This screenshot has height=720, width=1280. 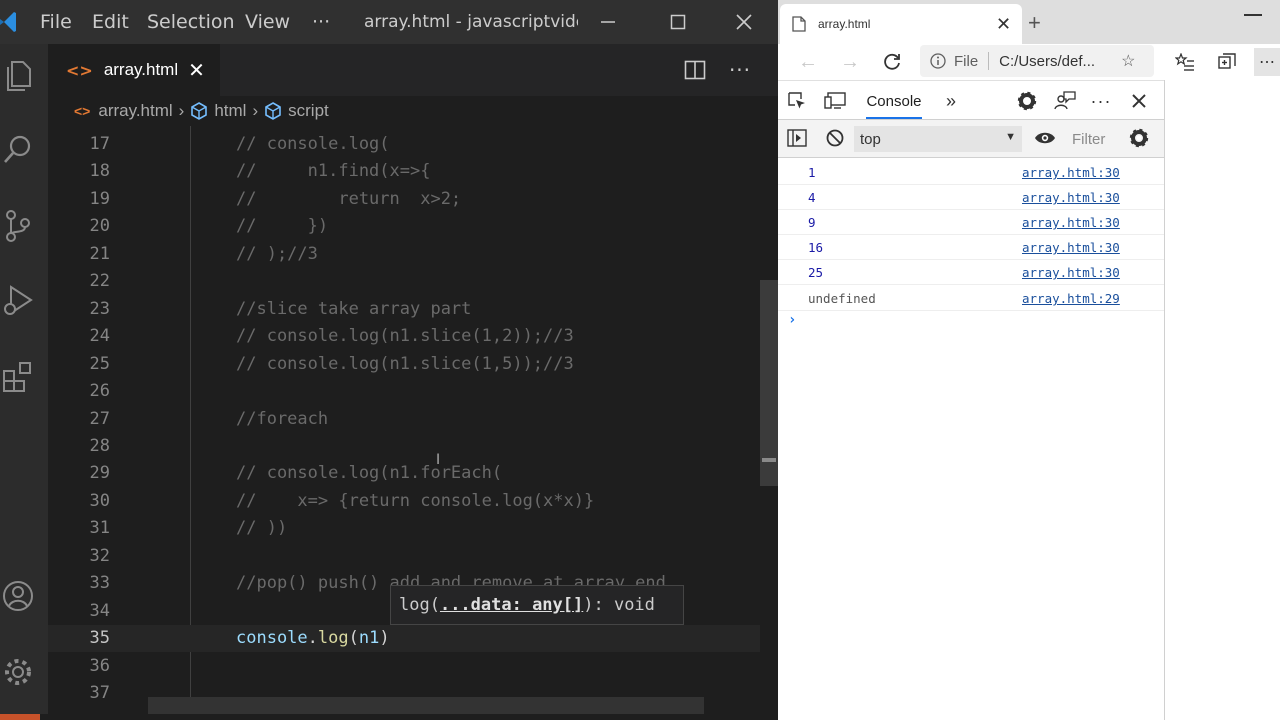 What do you see at coordinates (321, 22) in the screenshot?
I see `menu-more: ···` at bounding box center [321, 22].